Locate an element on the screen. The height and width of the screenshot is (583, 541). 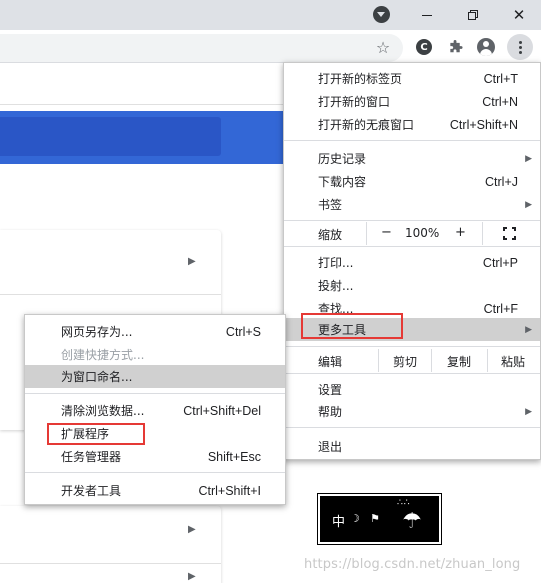
puzzle-icon is located at coordinates (455, 47).